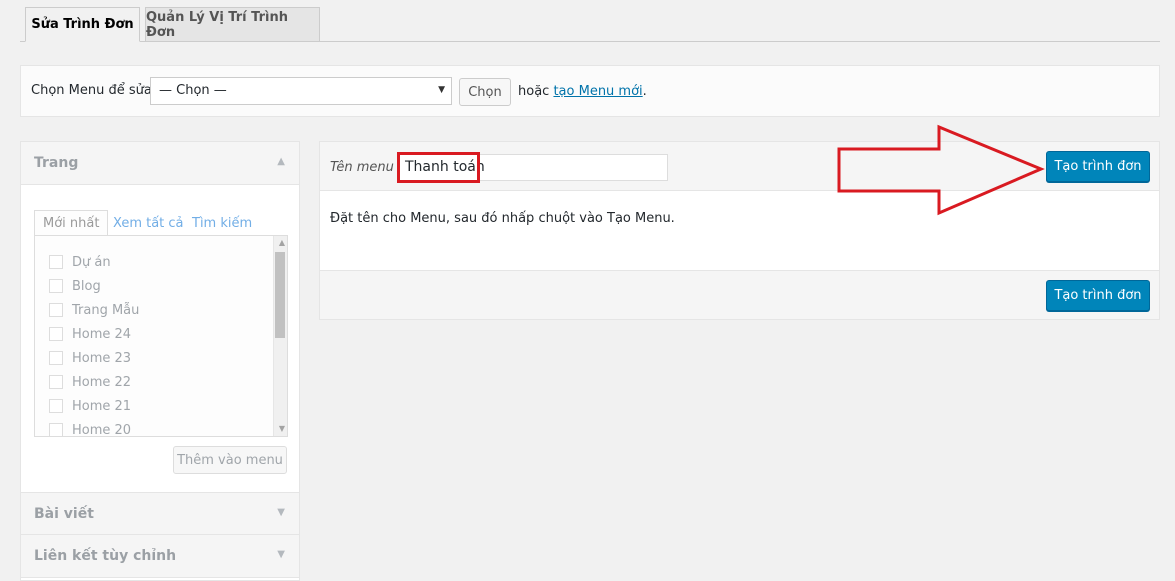 This screenshot has width=1175, height=581. I want to click on red-arrow-annotation, so click(941, 170).